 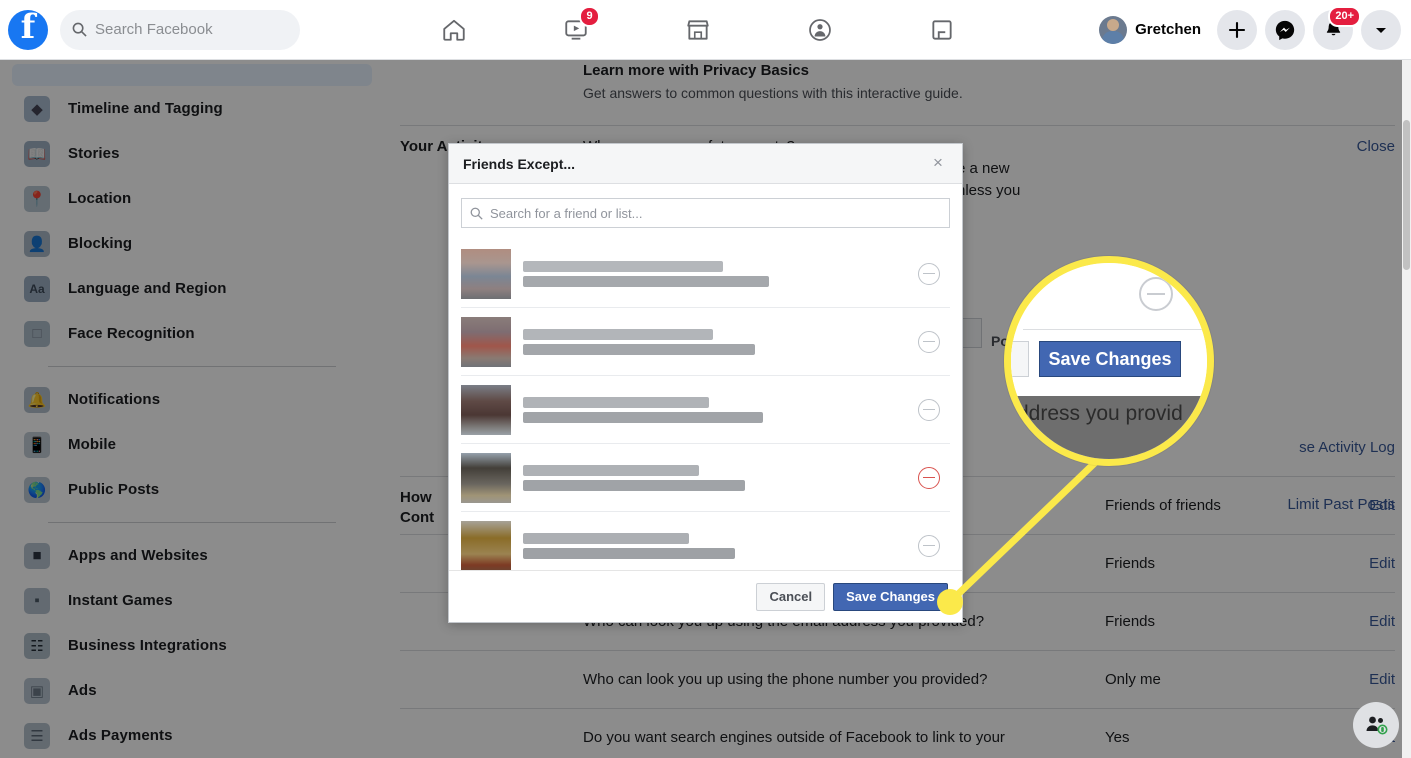 What do you see at coordinates (37, 600) in the screenshot?
I see `gamepad-icon: ▪` at bounding box center [37, 600].